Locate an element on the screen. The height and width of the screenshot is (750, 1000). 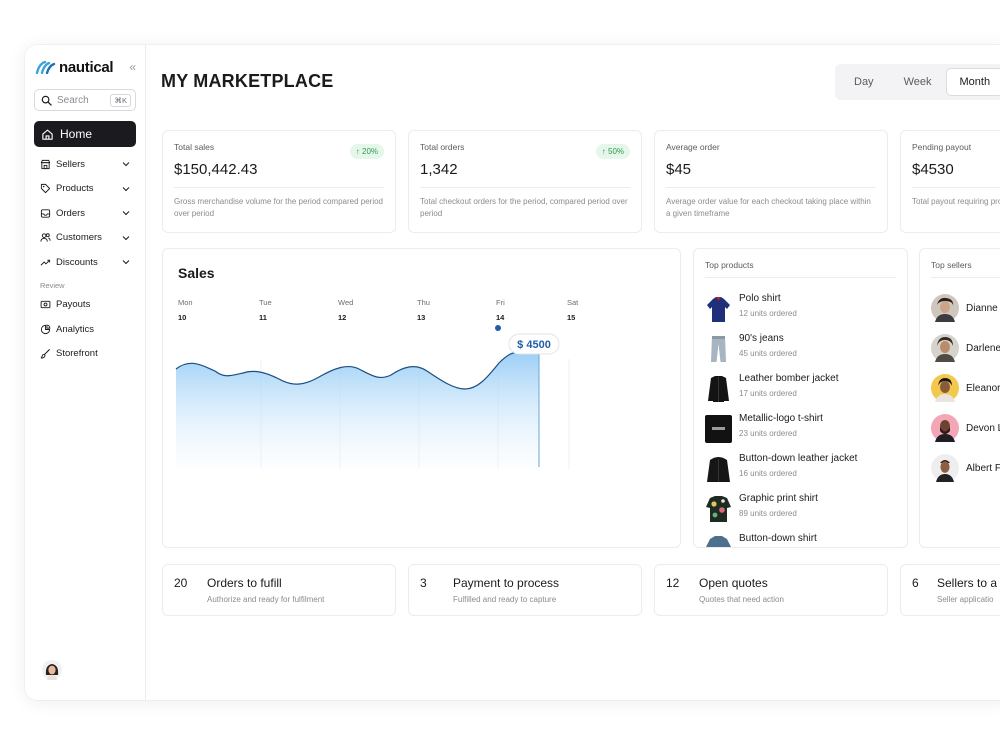
top-sellers-title: Top sellers is located at coordinates (965, 269).